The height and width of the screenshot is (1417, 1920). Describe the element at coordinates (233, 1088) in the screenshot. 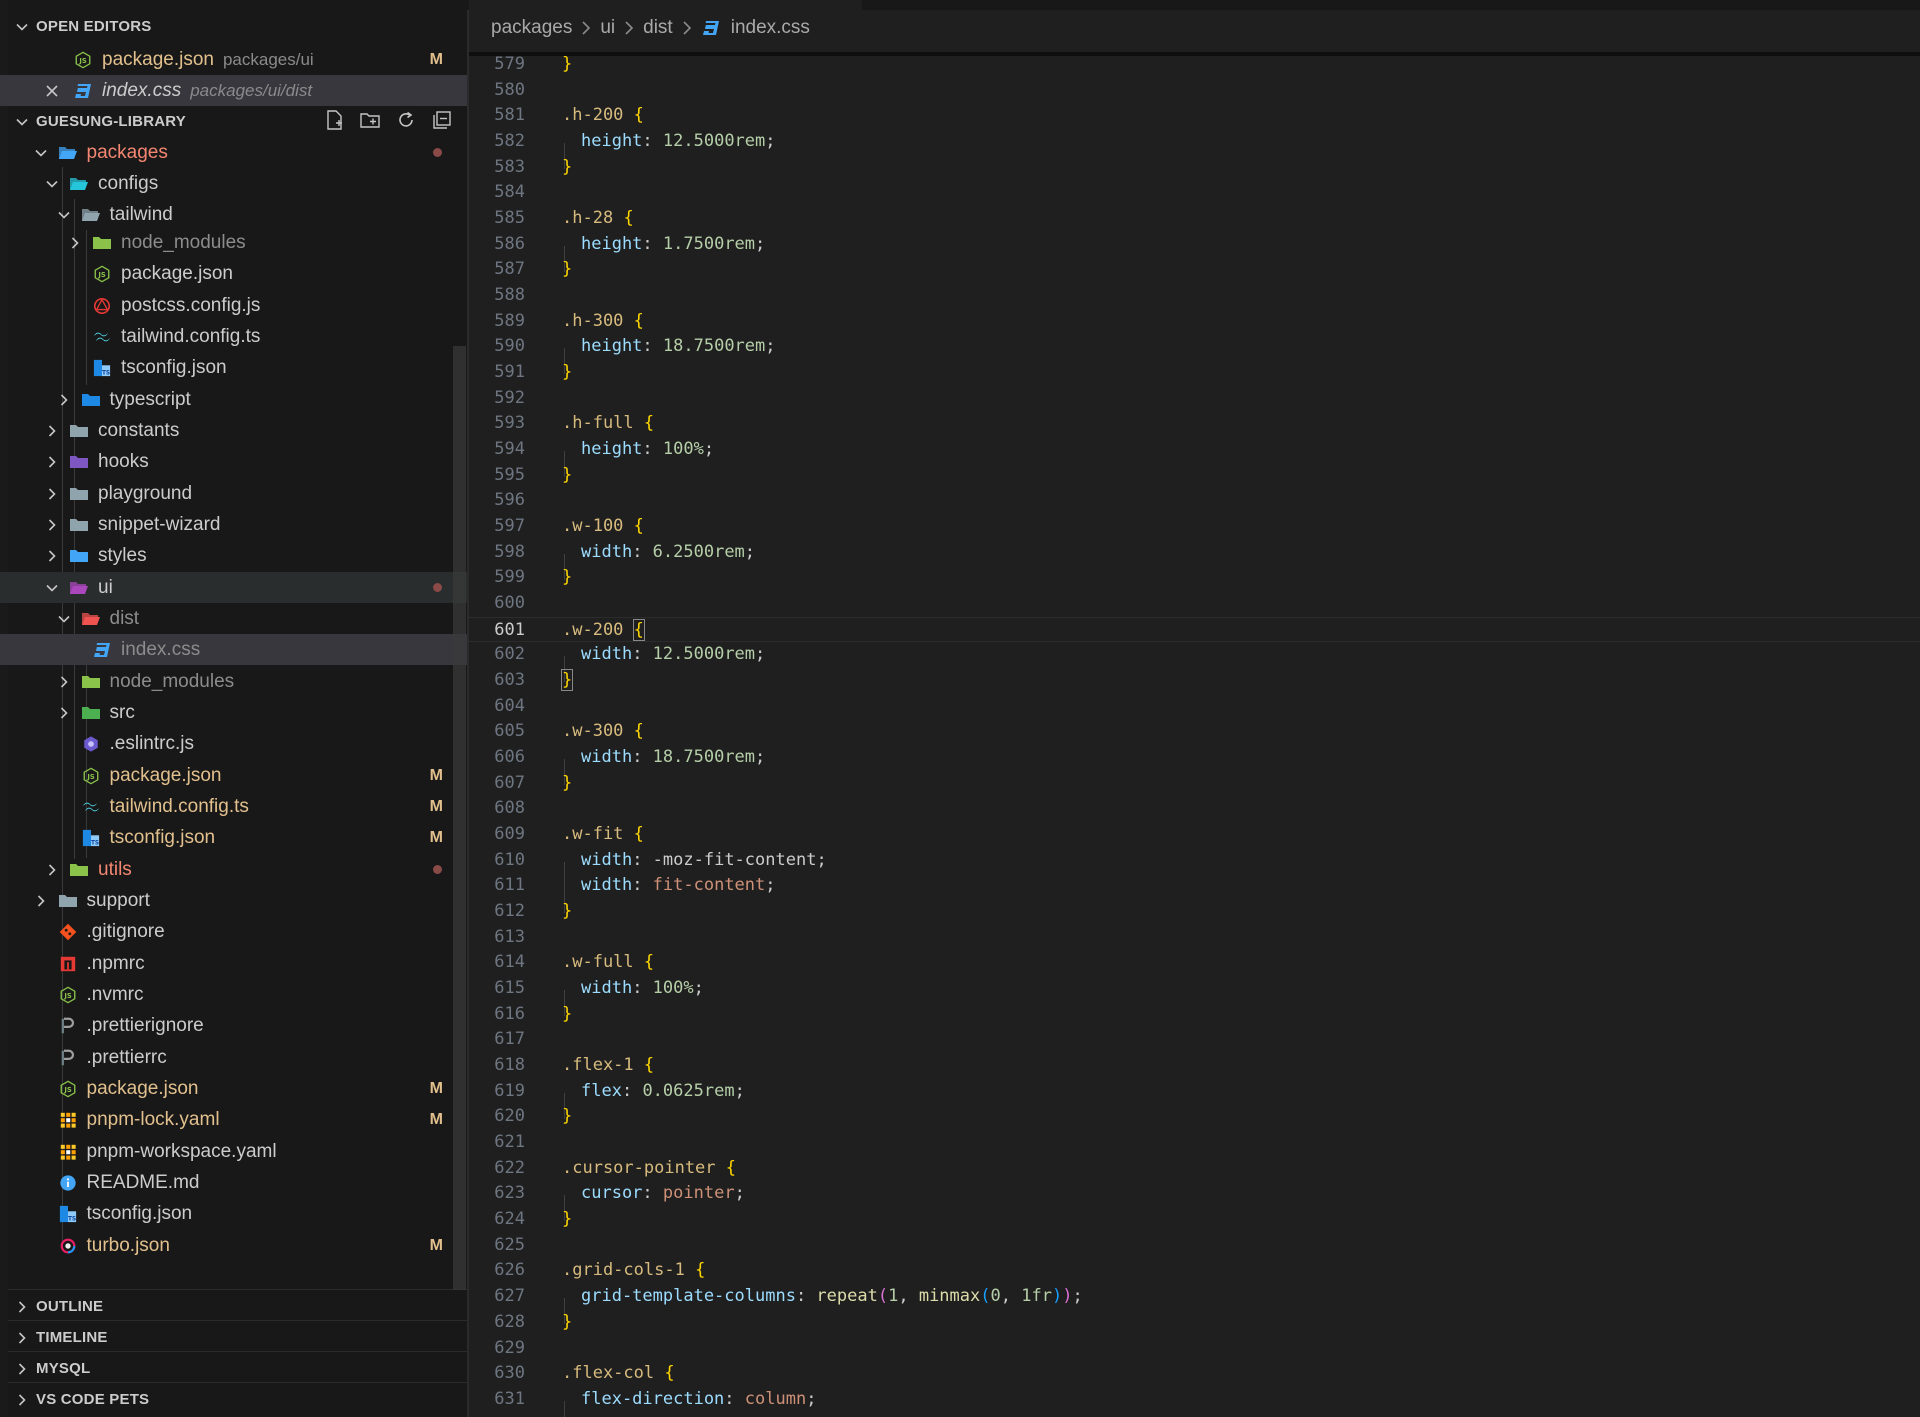

I see `tree-file-package-json-root: JS package.json M` at that location.